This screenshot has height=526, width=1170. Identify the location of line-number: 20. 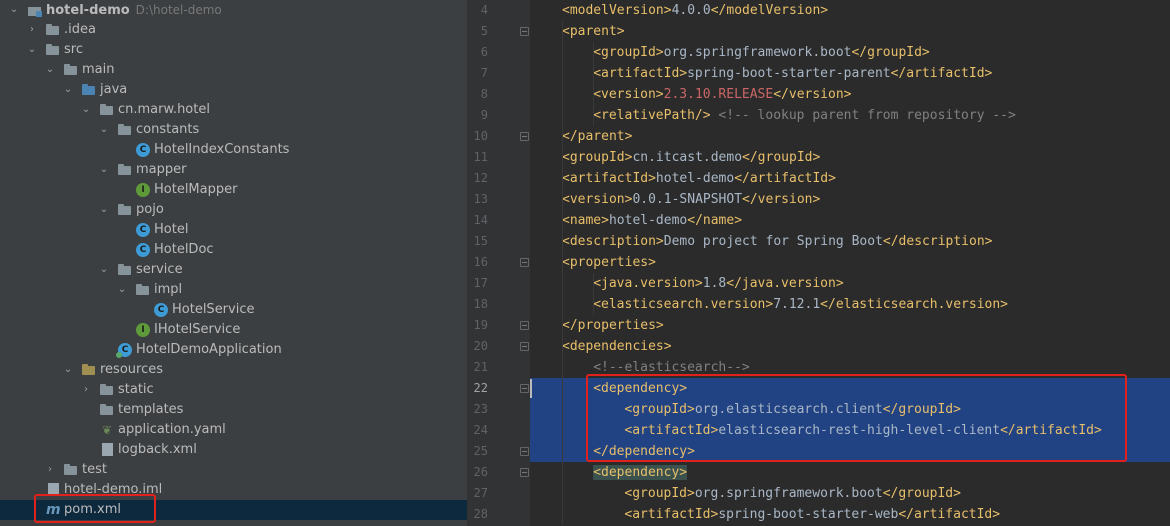
(480, 346).